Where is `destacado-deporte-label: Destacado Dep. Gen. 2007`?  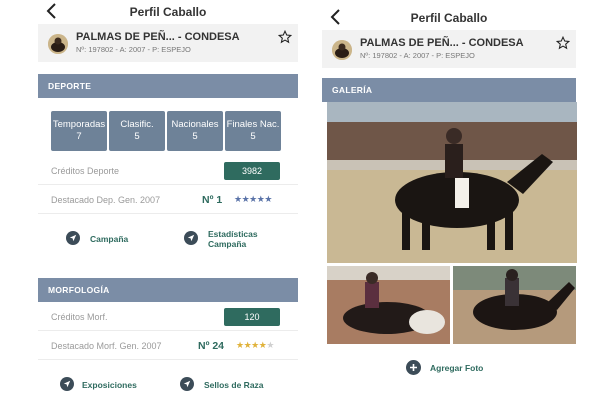 destacado-deporte-label: Destacado Dep. Gen. 2007 is located at coordinates (106, 200).